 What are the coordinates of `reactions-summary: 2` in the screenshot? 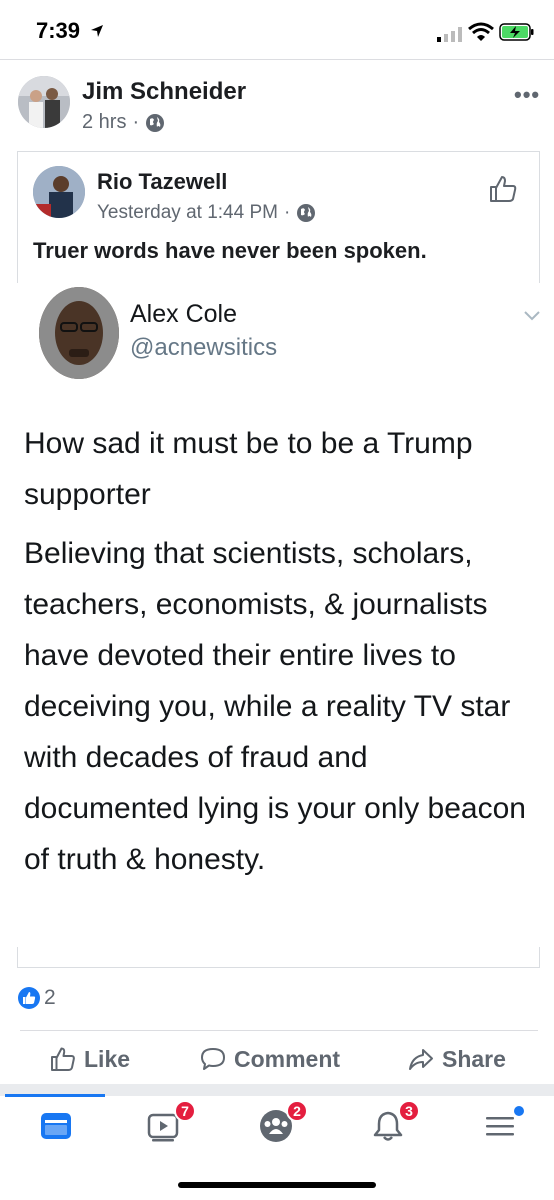 It's located at (37, 998).